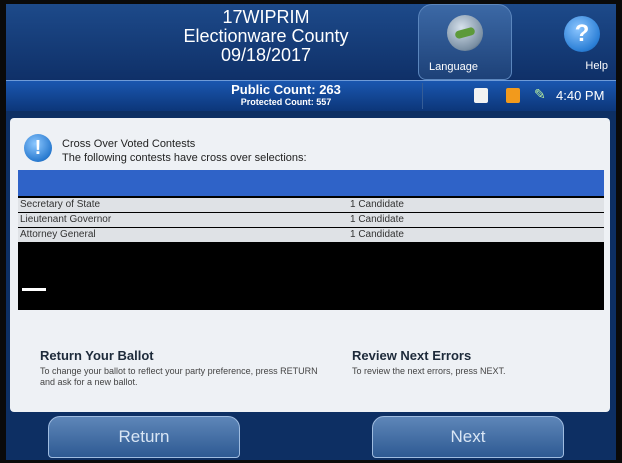  I want to click on save-icon, so click(513, 95).